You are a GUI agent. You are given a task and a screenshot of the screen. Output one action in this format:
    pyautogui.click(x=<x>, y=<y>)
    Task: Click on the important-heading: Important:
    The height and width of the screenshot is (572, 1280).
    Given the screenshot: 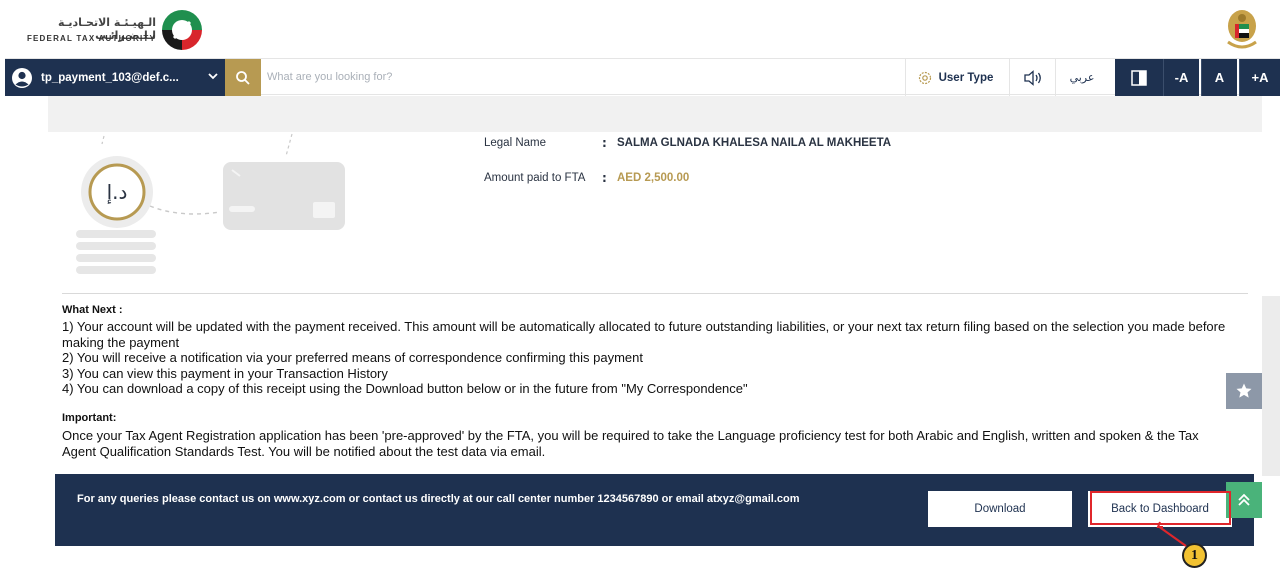 What is the action you would take?
    pyautogui.click(x=89, y=418)
    